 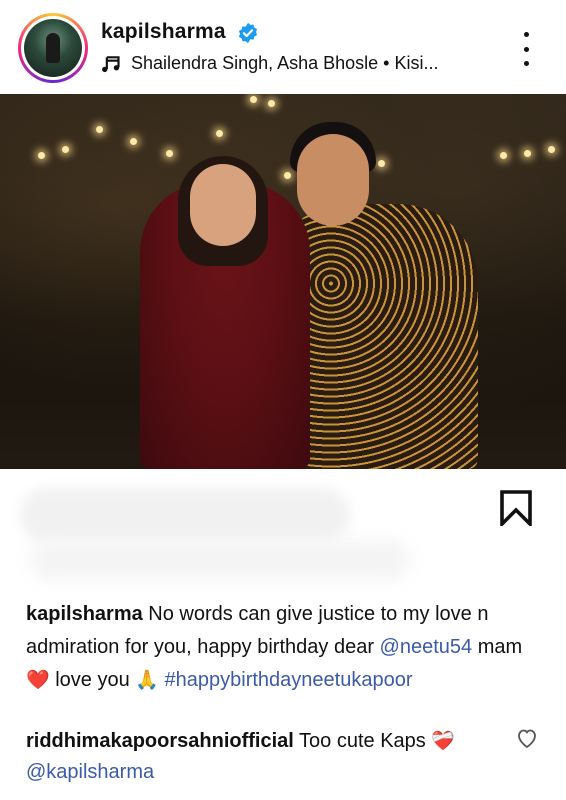 I want to click on verified-badge-icon, so click(x=248, y=33).